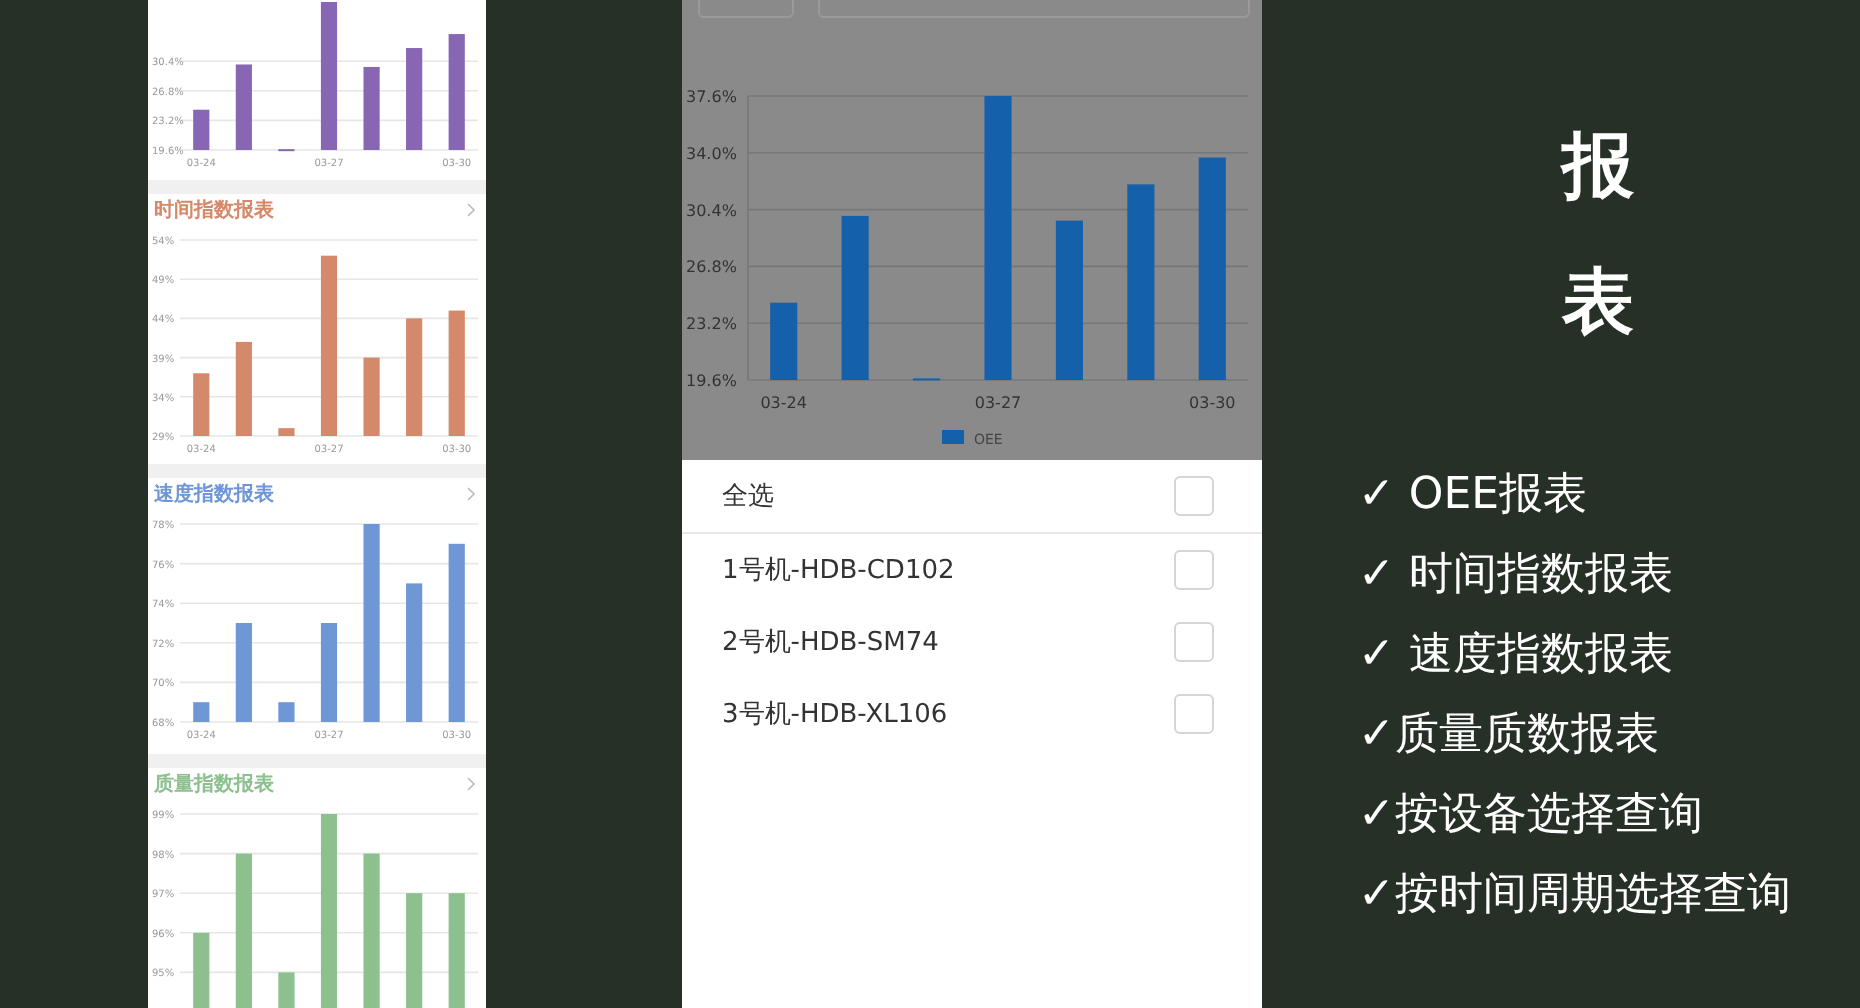 The image size is (1860, 1008). Describe the element at coordinates (711, 267) in the screenshot. I see `axis-label: 26.8%` at that location.